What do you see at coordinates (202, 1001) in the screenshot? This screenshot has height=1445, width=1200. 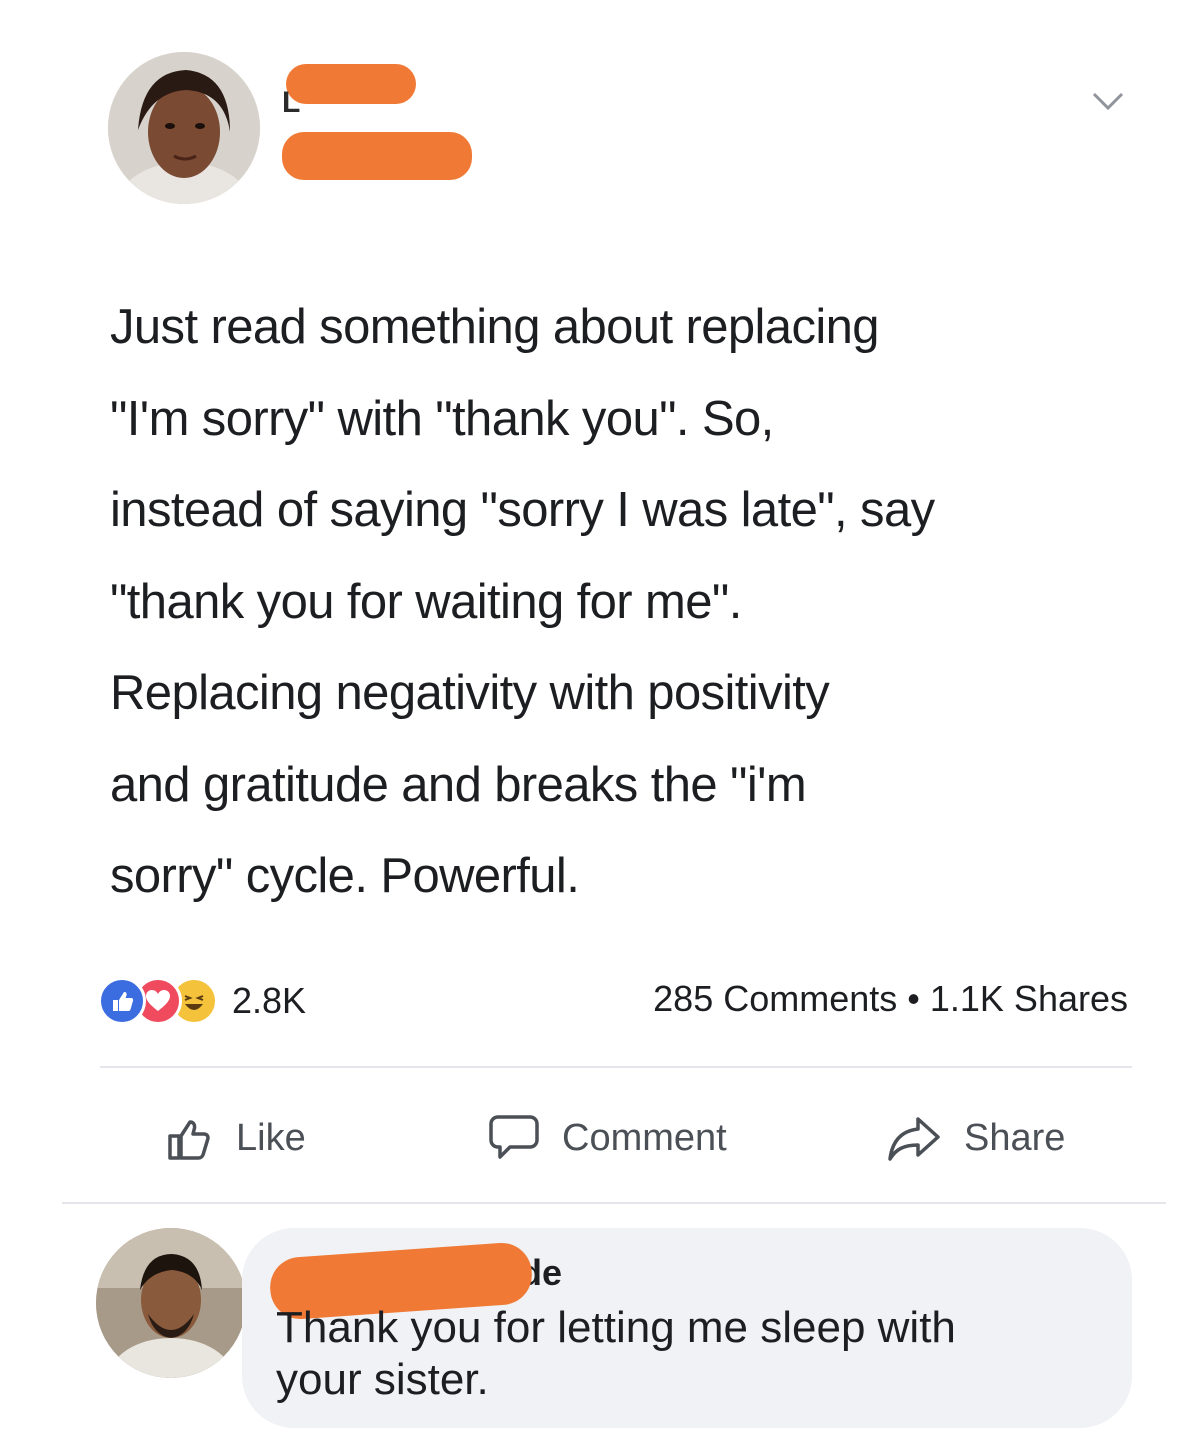 I see `reactions-summary: 2.8K` at bounding box center [202, 1001].